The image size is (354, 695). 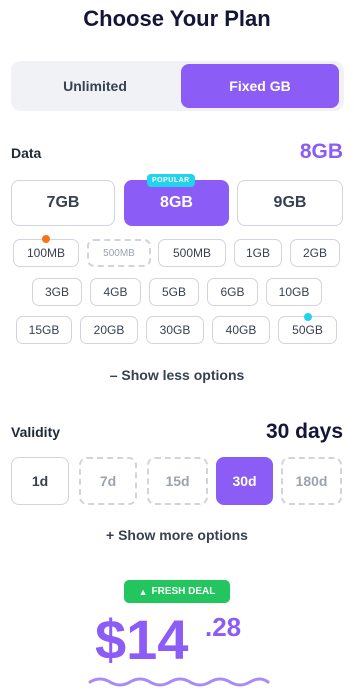 What do you see at coordinates (290, 203) in the screenshot?
I see `data-option-9gb: 9GB` at bounding box center [290, 203].